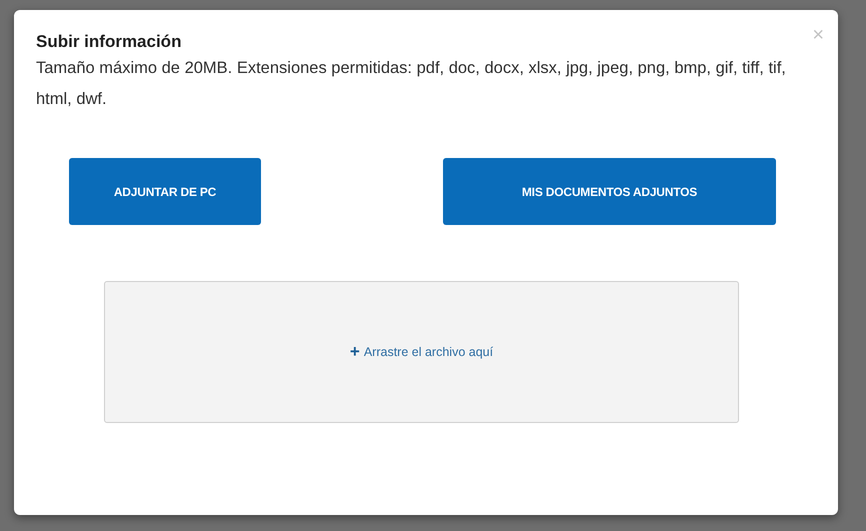 The width and height of the screenshot is (866, 531). Describe the element at coordinates (609, 191) in the screenshot. I see `my-attachments-button: MIS DOCUMENTOS ADJUNTOS` at that location.